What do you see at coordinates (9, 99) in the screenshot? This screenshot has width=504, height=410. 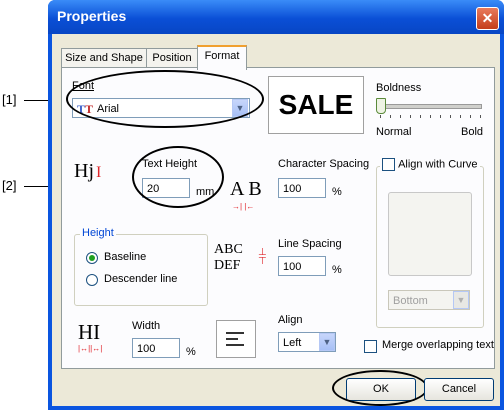 I see `callout-1-label: [1]` at bounding box center [9, 99].